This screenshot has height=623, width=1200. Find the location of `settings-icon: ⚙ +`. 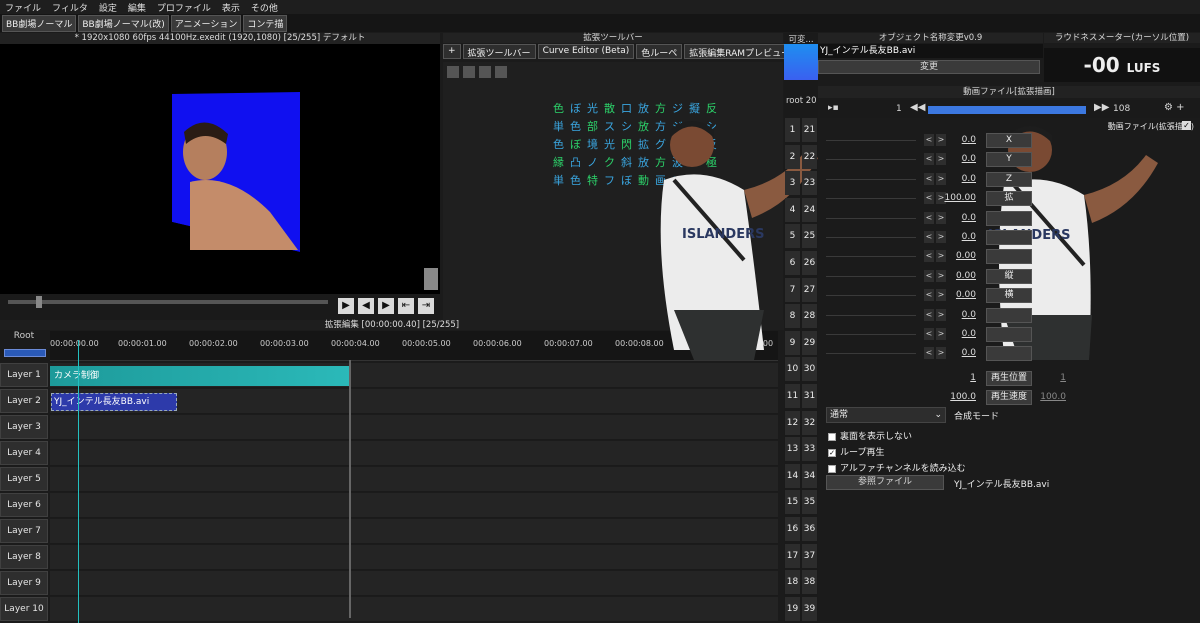

settings-icon: ⚙ + is located at coordinates (1174, 107).